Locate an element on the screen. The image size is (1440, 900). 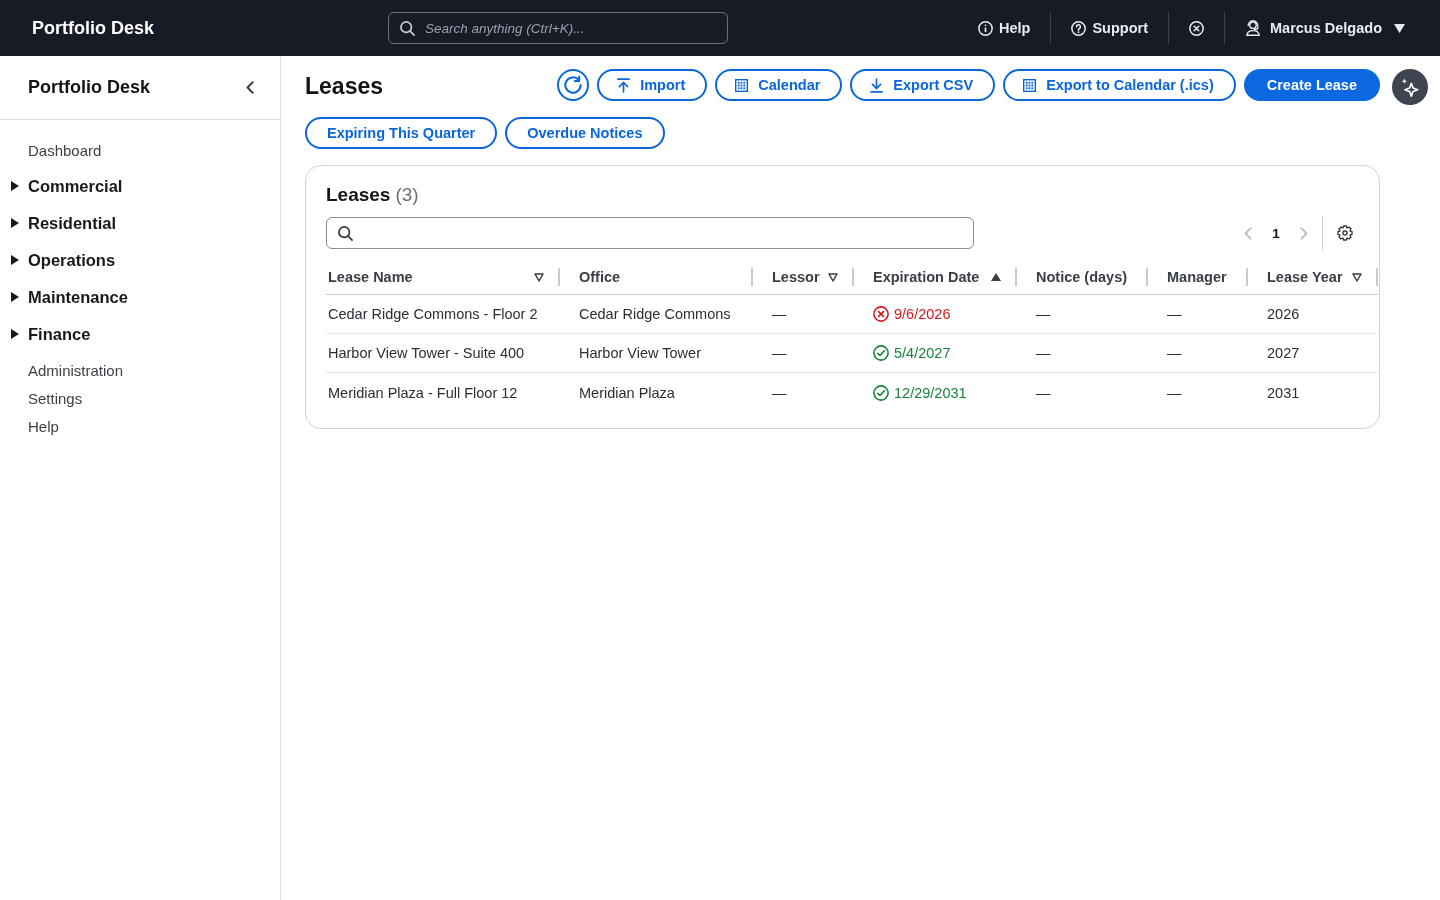
topbar-link: Help is located at coordinates (1004, 28).